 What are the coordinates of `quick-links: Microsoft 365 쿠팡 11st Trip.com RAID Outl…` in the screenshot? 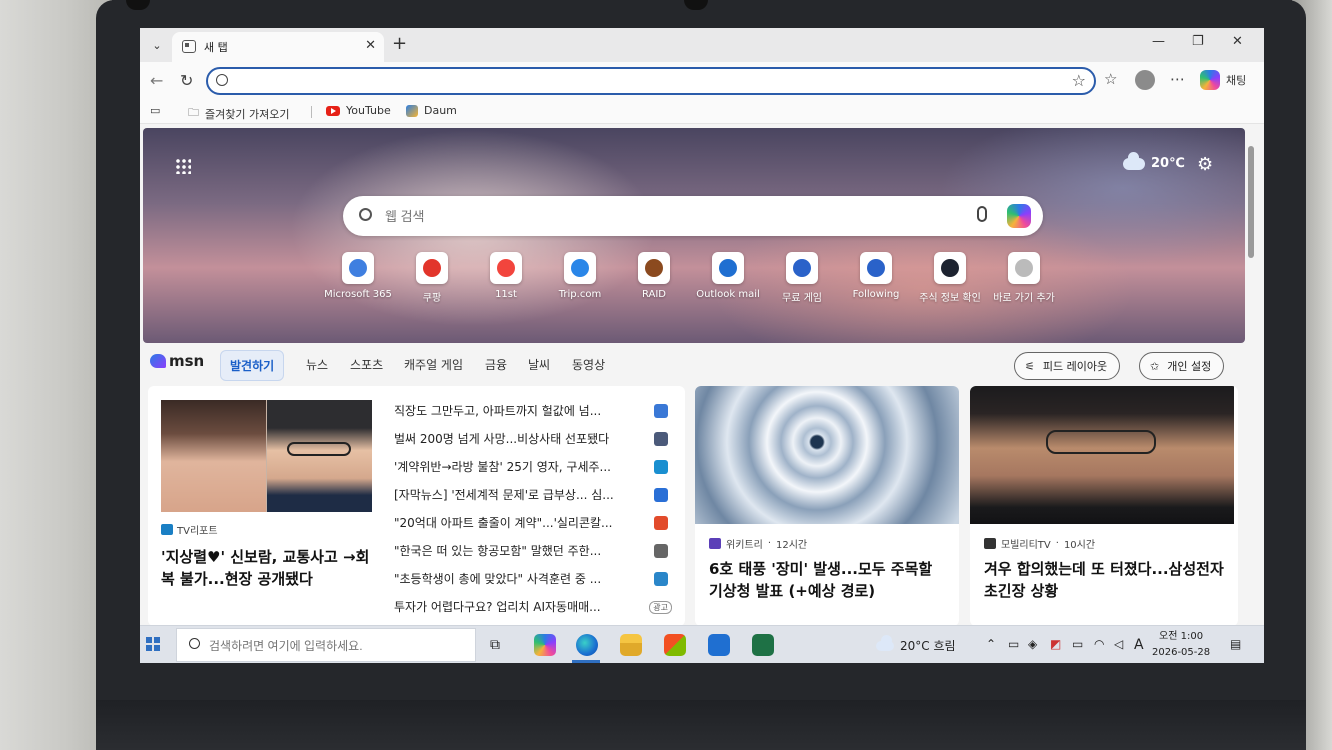 It's located at (698, 282).